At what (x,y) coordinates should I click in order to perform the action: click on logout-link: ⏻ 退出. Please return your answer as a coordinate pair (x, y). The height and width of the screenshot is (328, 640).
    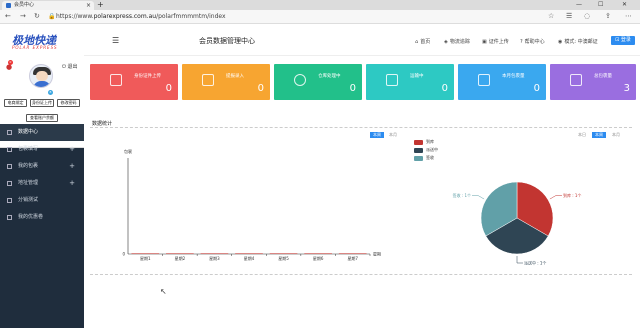
    Looking at the image, I should click on (70, 66).